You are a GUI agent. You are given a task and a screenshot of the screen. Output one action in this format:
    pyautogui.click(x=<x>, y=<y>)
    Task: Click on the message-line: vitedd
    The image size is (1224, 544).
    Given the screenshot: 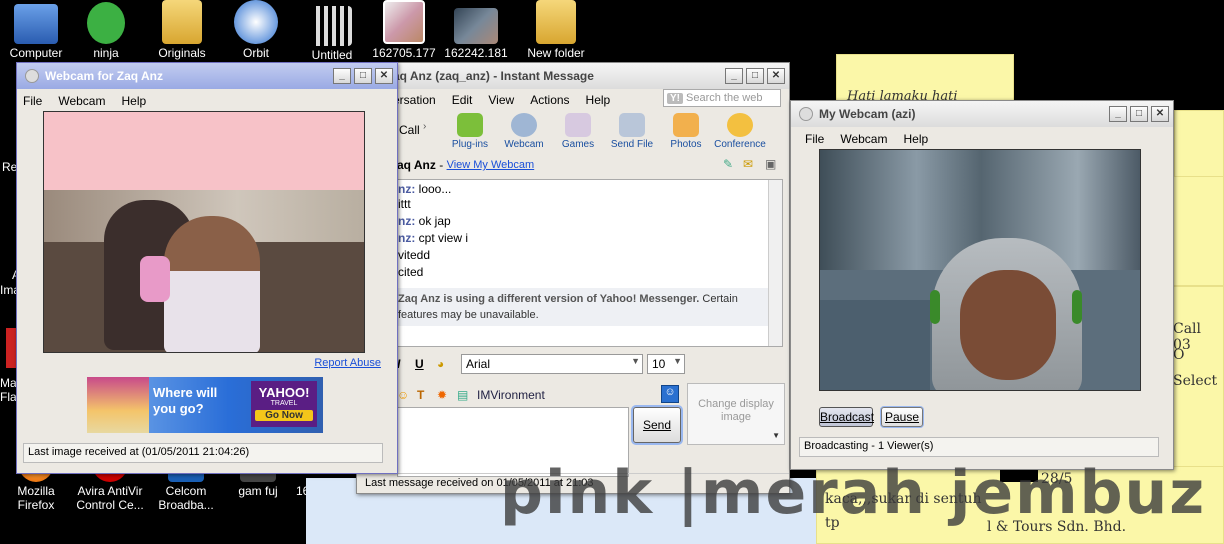 What is the action you would take?
    pyautogui.click(x=414, y=255)
    